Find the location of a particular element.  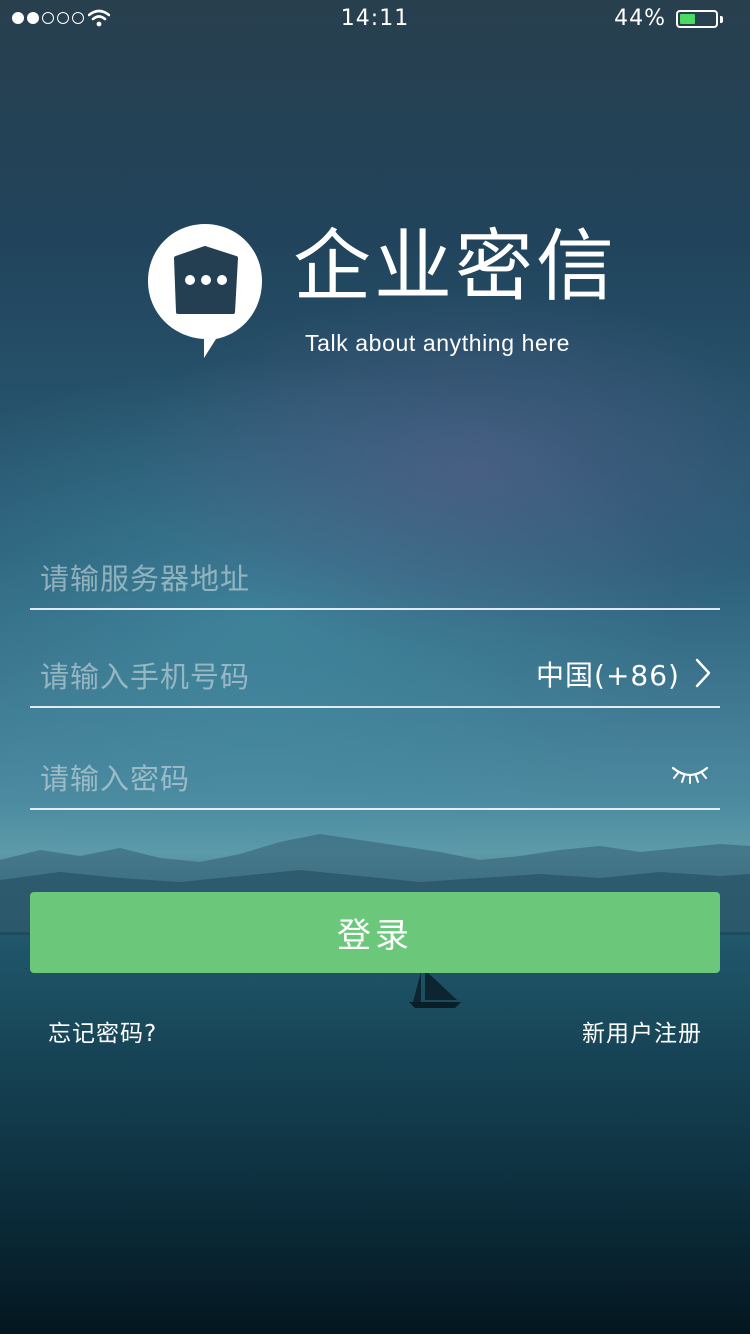

sailboat-silhouette is located at coordinates (435, 989).